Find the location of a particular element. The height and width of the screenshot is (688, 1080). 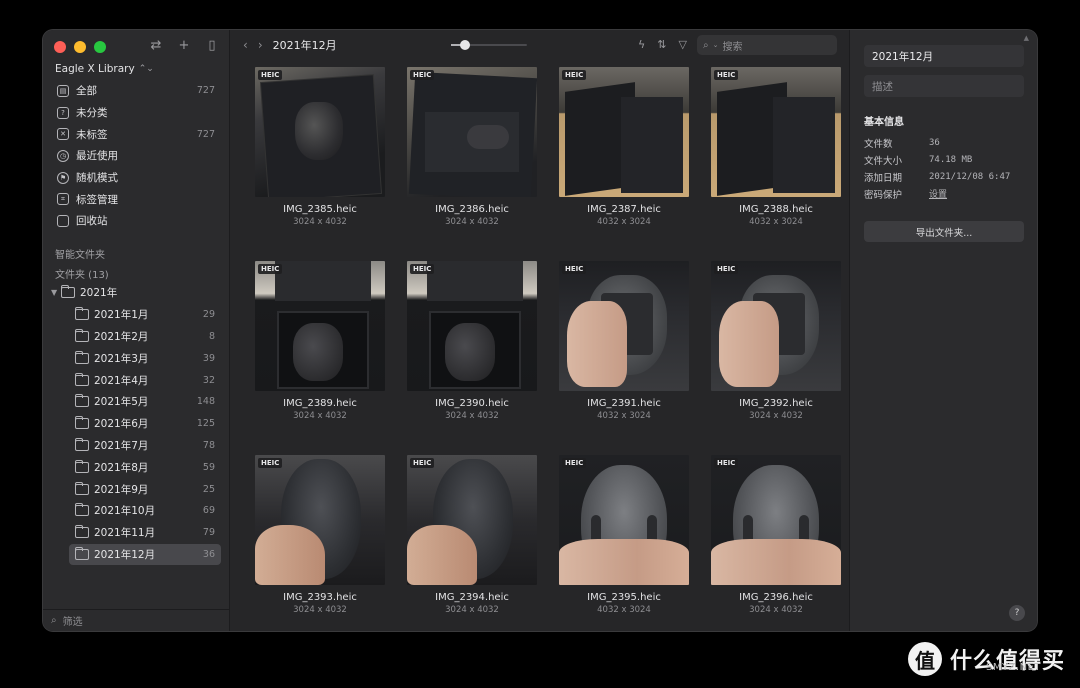

chevron-down-icon: ⌄ is located at coordinates (716, 45).